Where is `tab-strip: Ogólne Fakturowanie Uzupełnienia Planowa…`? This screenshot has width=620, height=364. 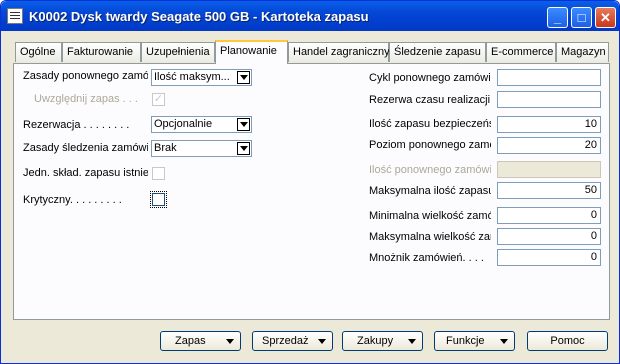 tab-strip: Ogólne Fakturowanie Uzupełnienia Planowa… is located at coordinates (310, 52).